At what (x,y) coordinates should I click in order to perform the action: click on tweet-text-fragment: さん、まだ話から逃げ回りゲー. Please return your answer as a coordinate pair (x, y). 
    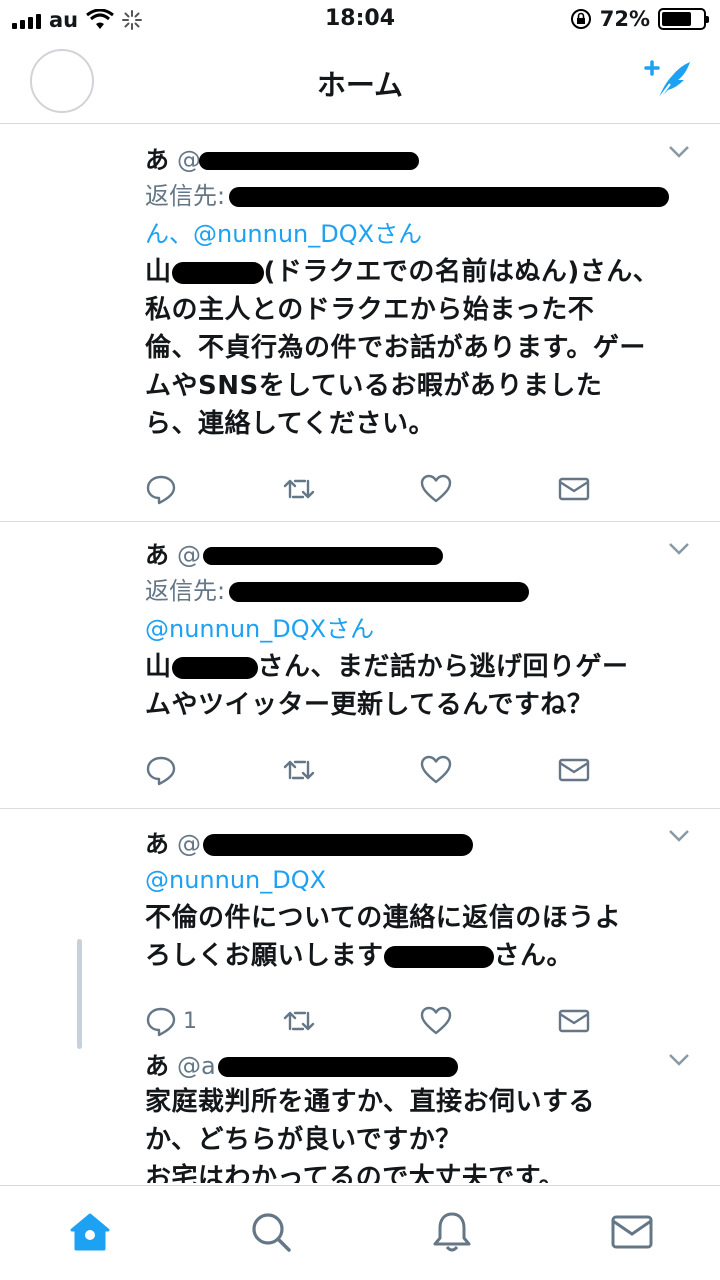
    Looking at the image, I should click on (443, 667).